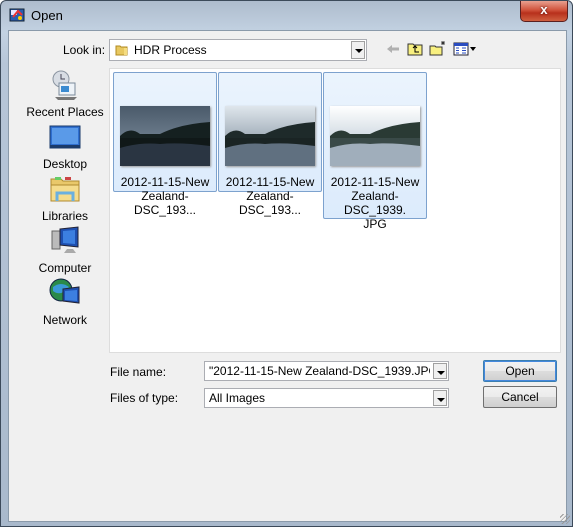 The width and height of the screenshot is (573, 527). Describe the element at coordinates (65, 268) in the screenshot. I see `place-label: Computer` at that location.